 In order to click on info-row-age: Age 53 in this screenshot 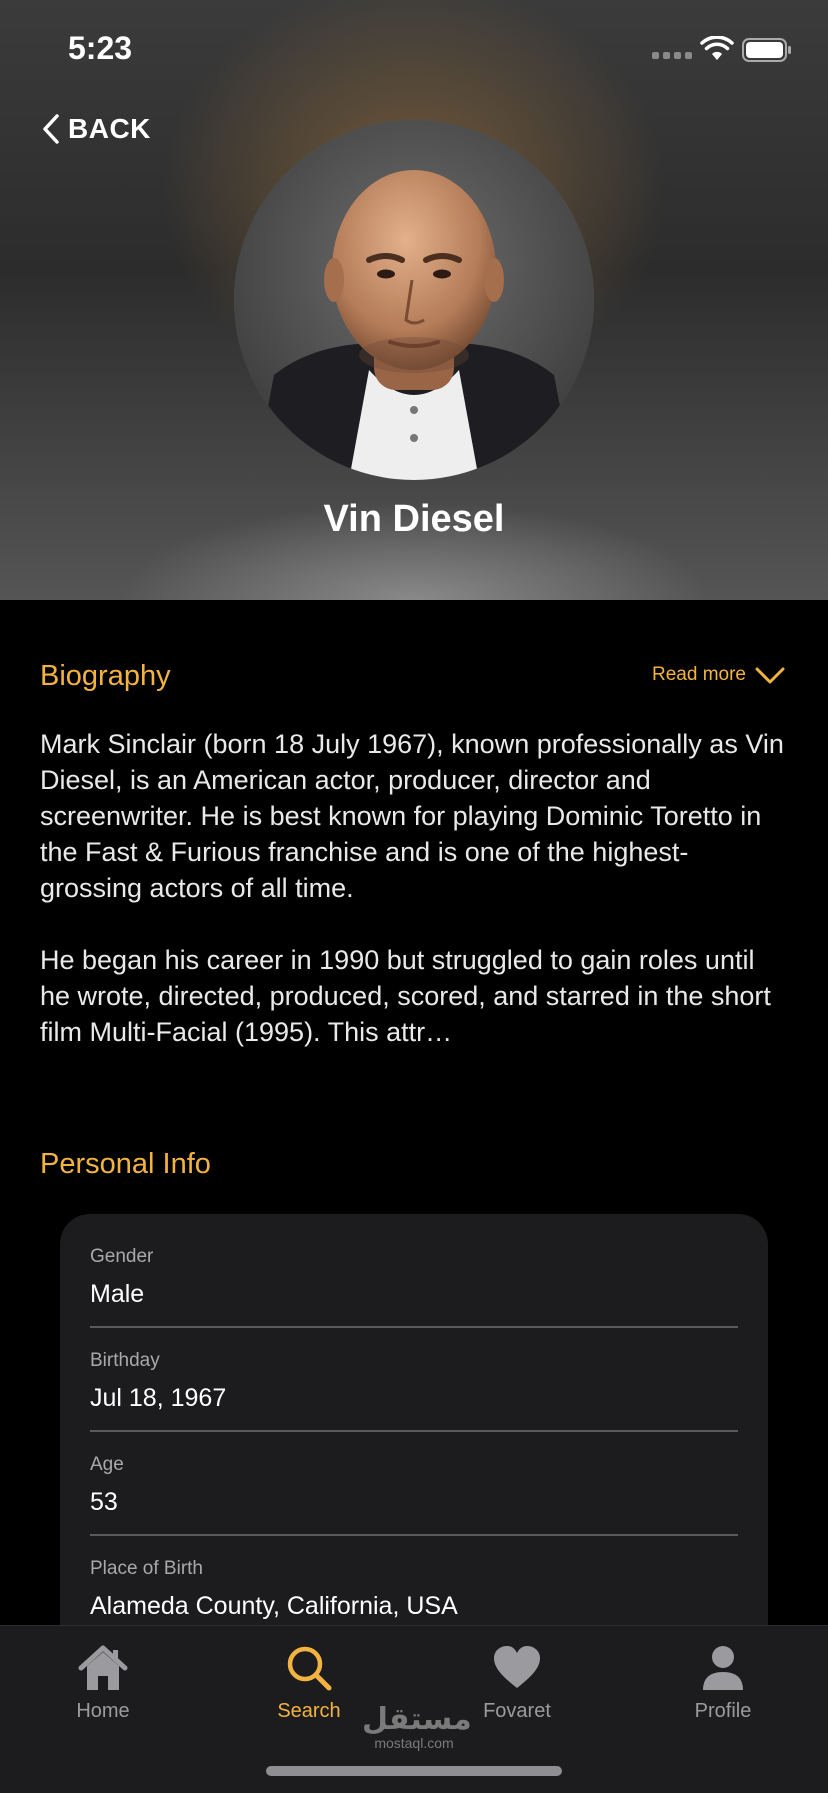, I will do `click(414, 1485)`.